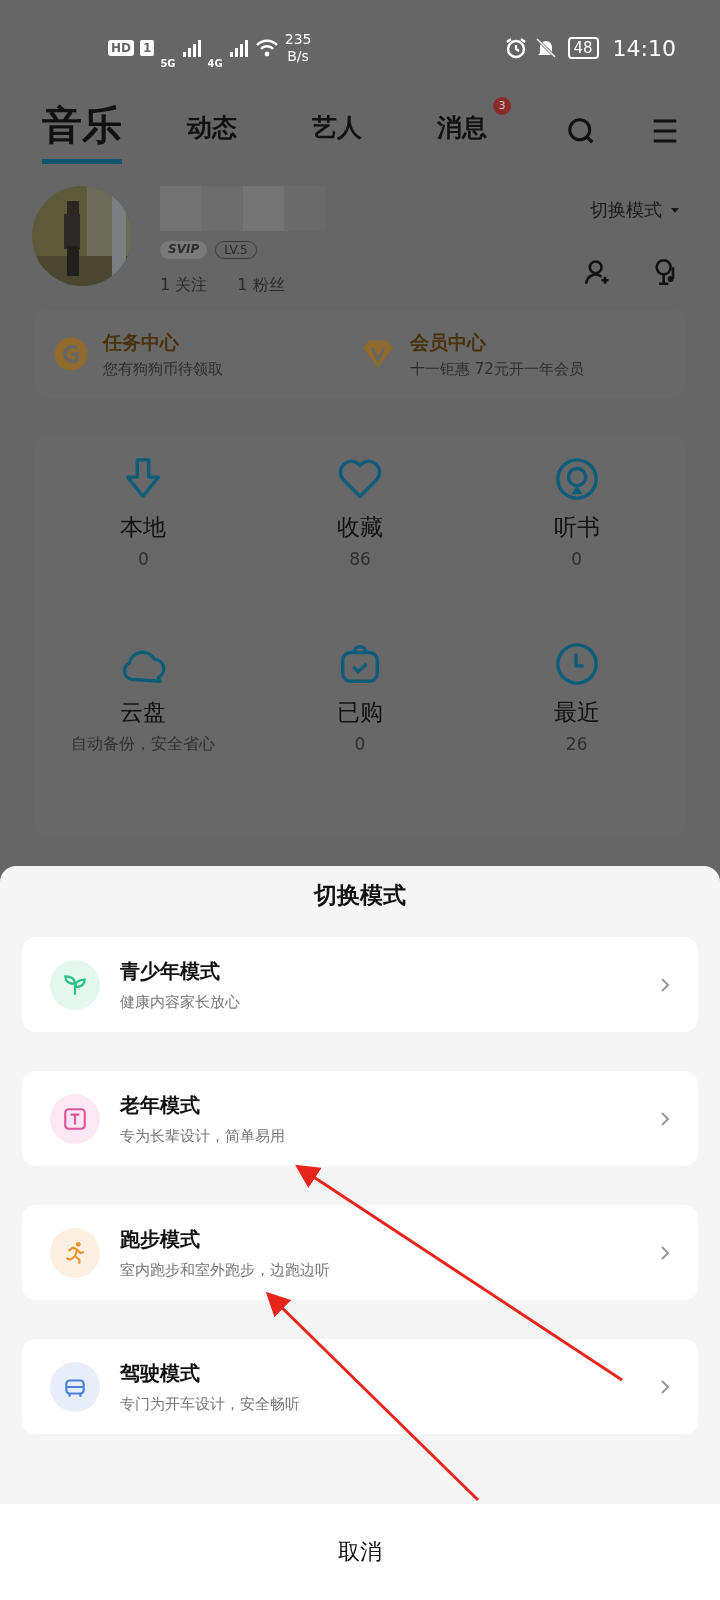 Image resolution: width=720 pixels, height=1600 pixels. What do you see at coordinates (163, 369) in the screenshot?
I see `promo-subtitle: 您有狗狗币待领取` at bounding box center [163, 369].